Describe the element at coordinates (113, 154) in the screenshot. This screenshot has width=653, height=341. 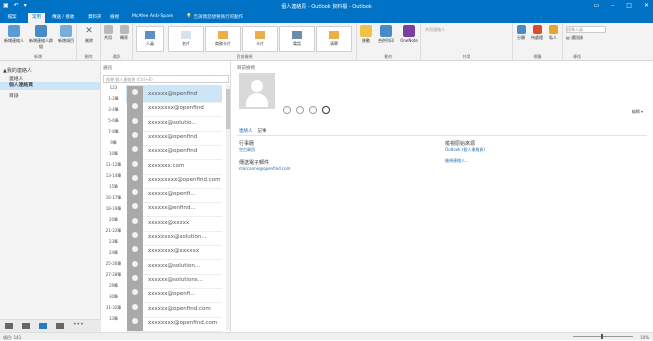
I see `index-letter: 10筆` at that location.